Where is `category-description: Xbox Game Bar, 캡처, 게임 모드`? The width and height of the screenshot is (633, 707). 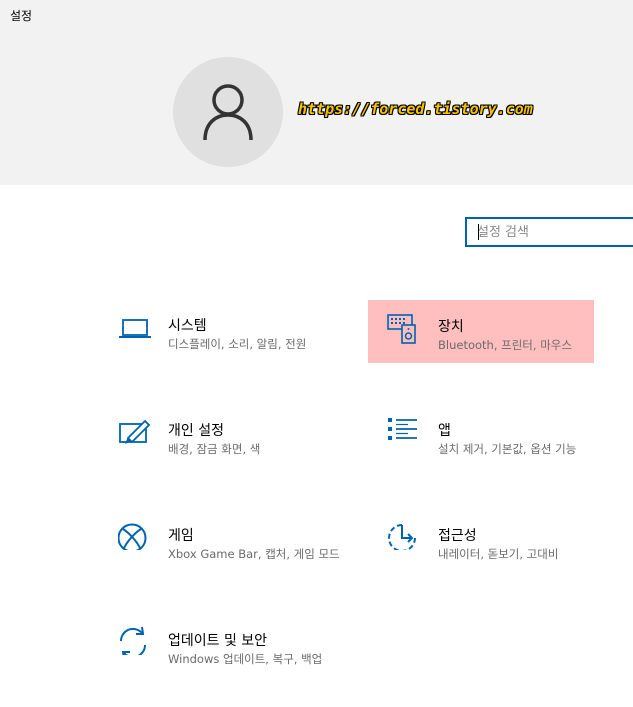
category-description: Xbox Game Bar, 캡처, 게임 모드 is located at coordinates (254, 554).